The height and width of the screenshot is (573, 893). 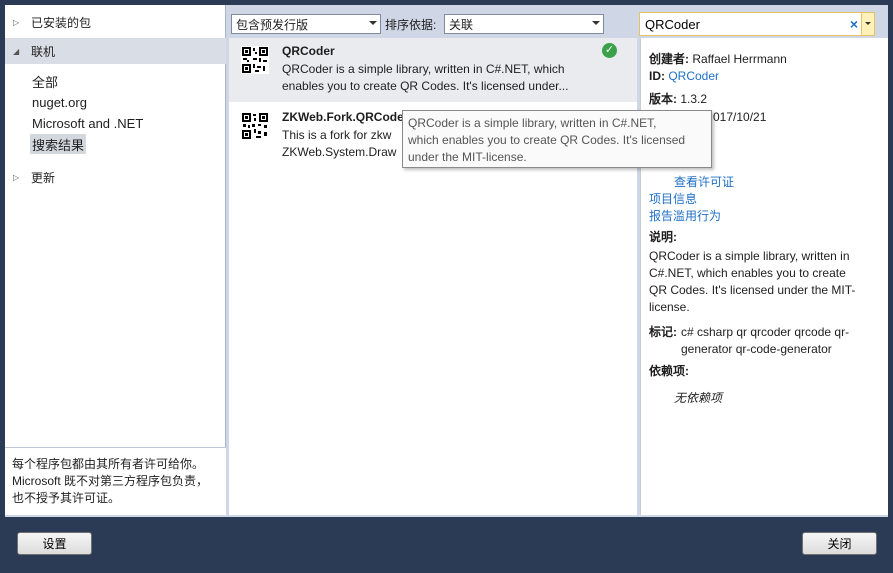 I want to click on description-line: C#.NET, which enables you to create, so click(x=747, y=273).